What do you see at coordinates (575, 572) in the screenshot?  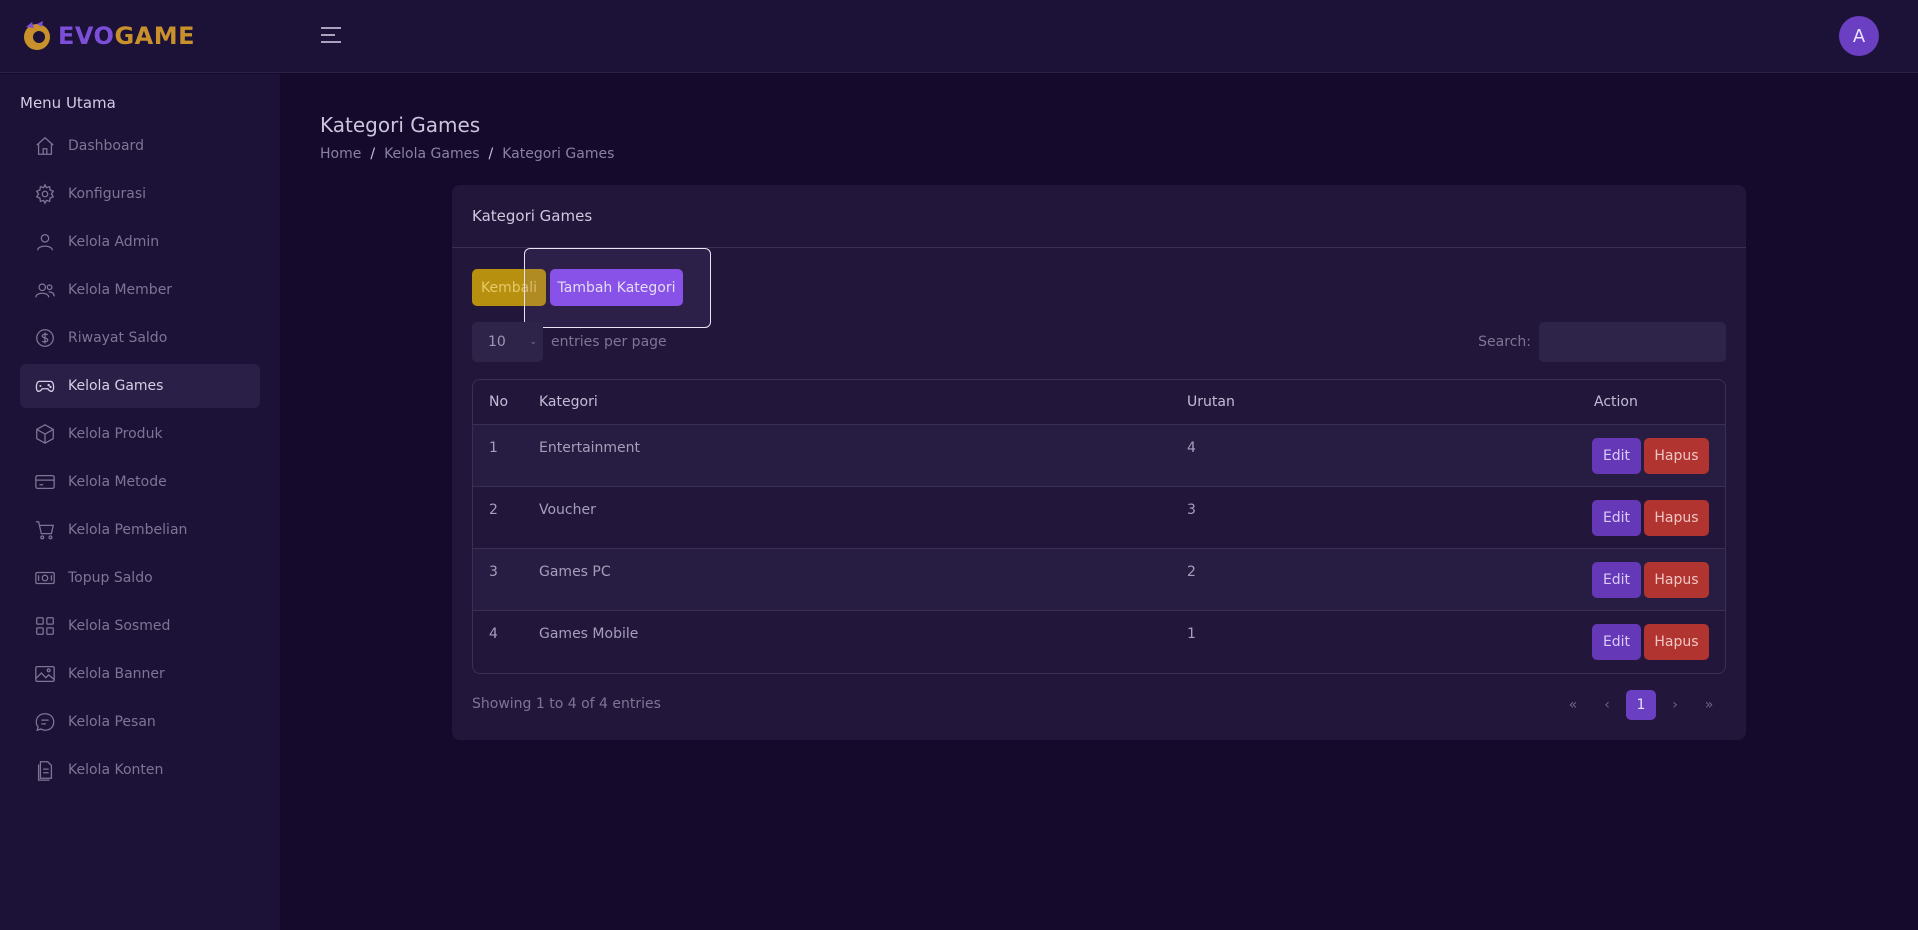 I see `cell-kategori: Games PC` at bounding box center [575, 572].